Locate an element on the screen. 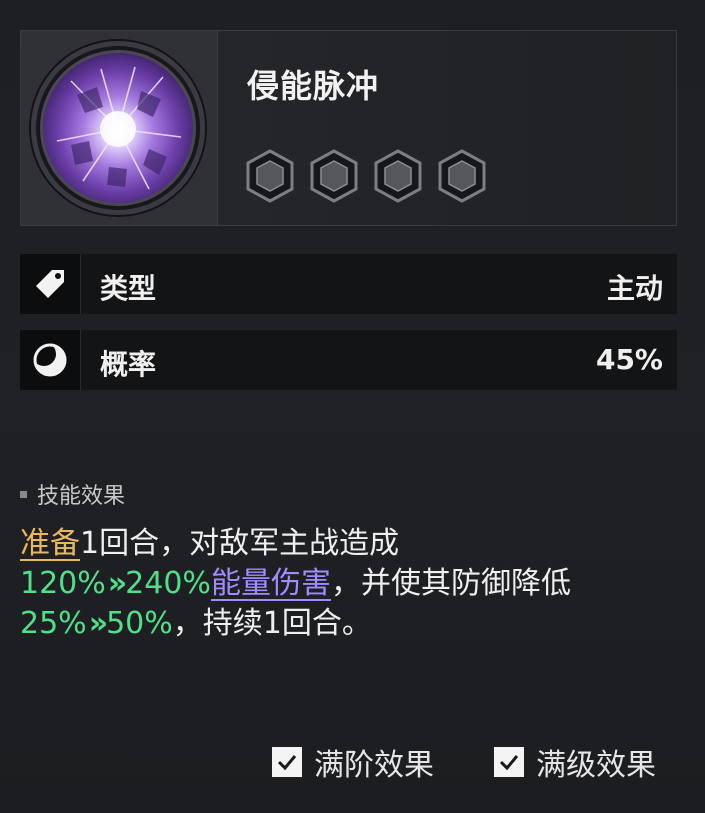 The width and height of the screenshot is (705, 813). skill-name: 侵能脉冲 is located at coordinates (313, 86).